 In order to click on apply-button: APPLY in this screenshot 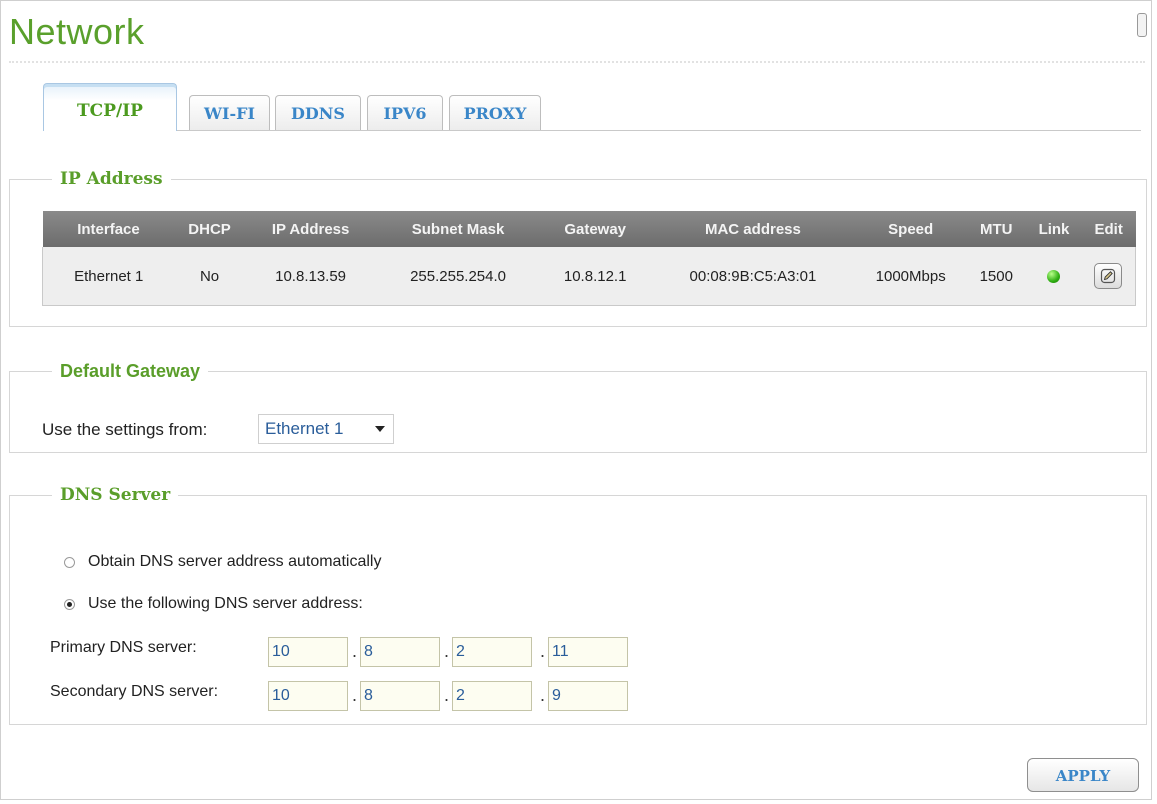, I will do `click(1083, 775)`.